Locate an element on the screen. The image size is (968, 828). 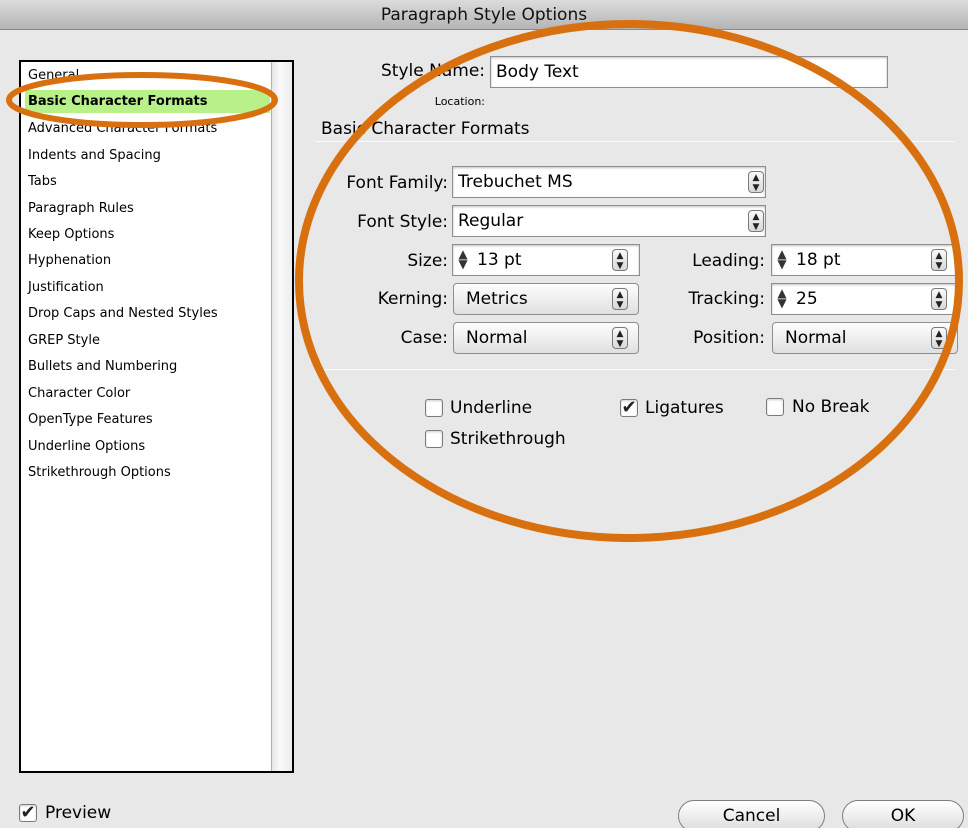
cancel-button: Cancel is located at coordinates (751, 814).